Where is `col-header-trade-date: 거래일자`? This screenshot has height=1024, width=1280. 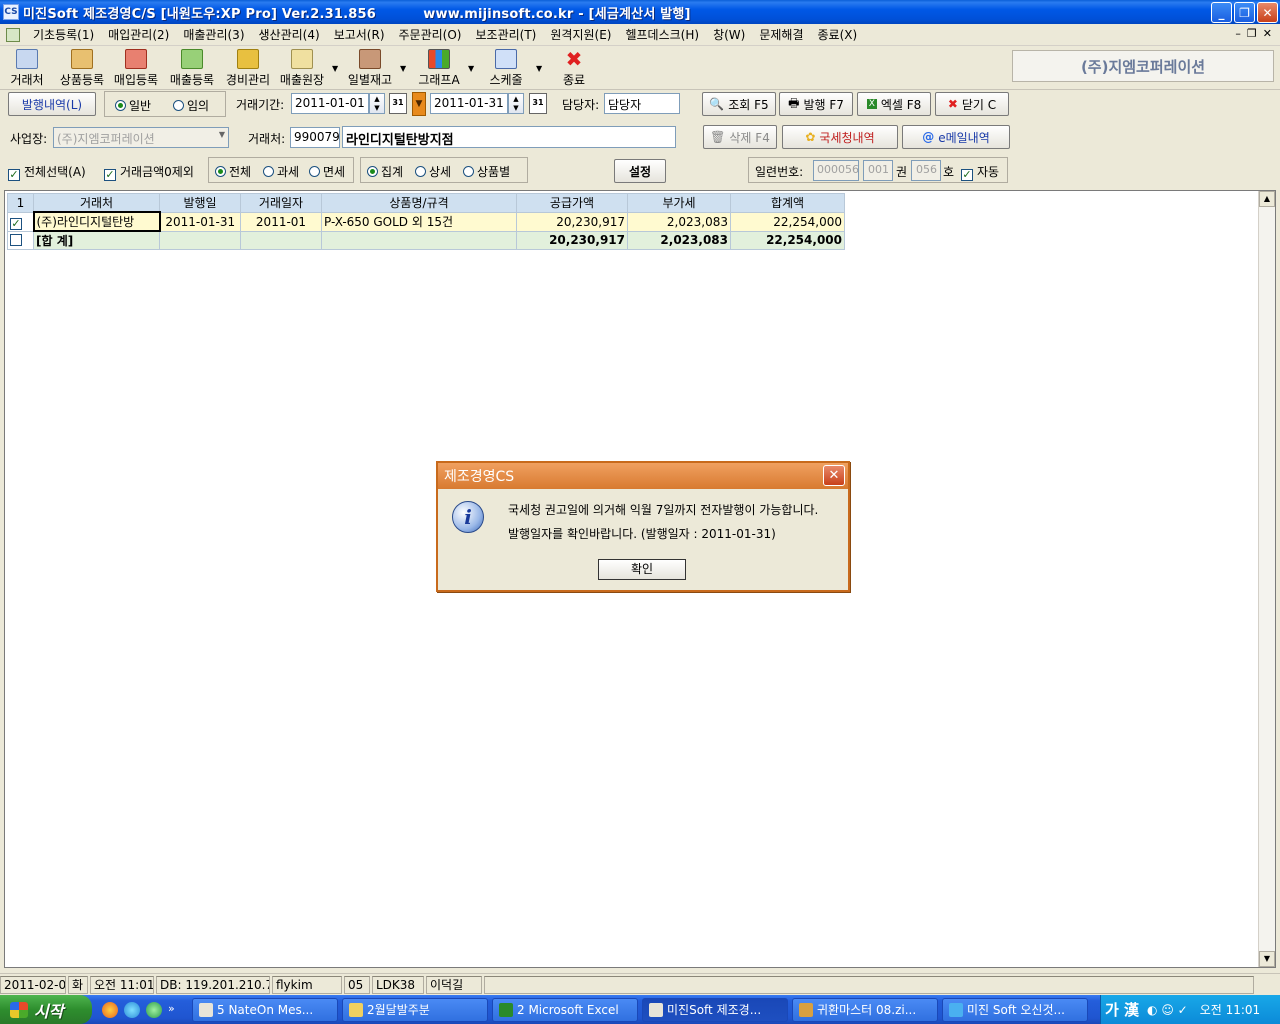
col-header-trade-date: 거래일자 is located at coordinates (281, 203).